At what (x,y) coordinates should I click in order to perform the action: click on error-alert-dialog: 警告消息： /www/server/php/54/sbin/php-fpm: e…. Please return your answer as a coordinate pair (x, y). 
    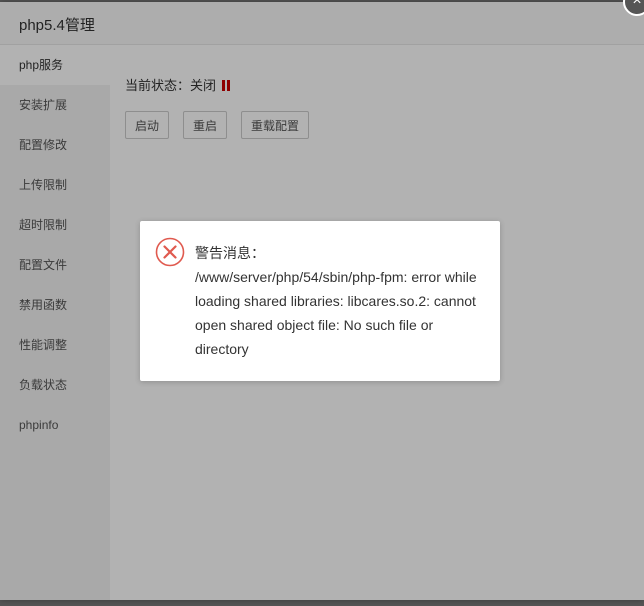
    Looking at the image, I should click on (320, 301).